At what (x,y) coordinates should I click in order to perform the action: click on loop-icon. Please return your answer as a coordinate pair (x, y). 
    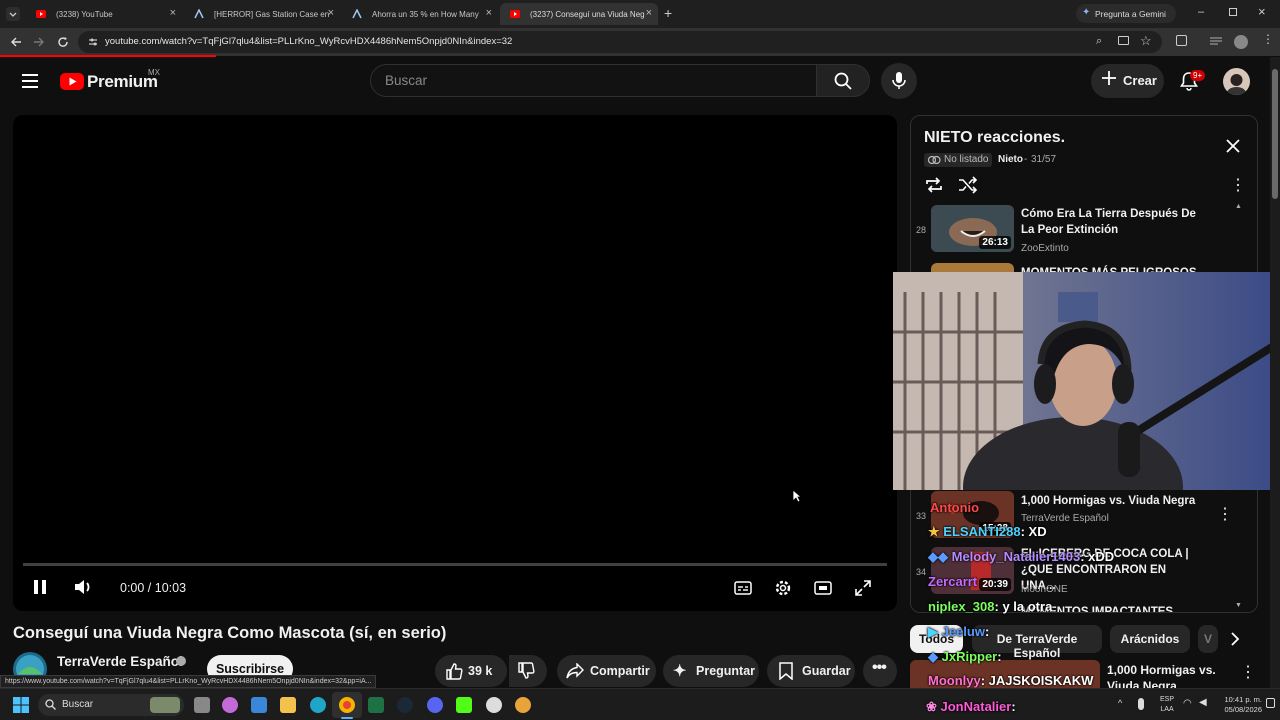
    Looking at the image, I should click on (934, 185).